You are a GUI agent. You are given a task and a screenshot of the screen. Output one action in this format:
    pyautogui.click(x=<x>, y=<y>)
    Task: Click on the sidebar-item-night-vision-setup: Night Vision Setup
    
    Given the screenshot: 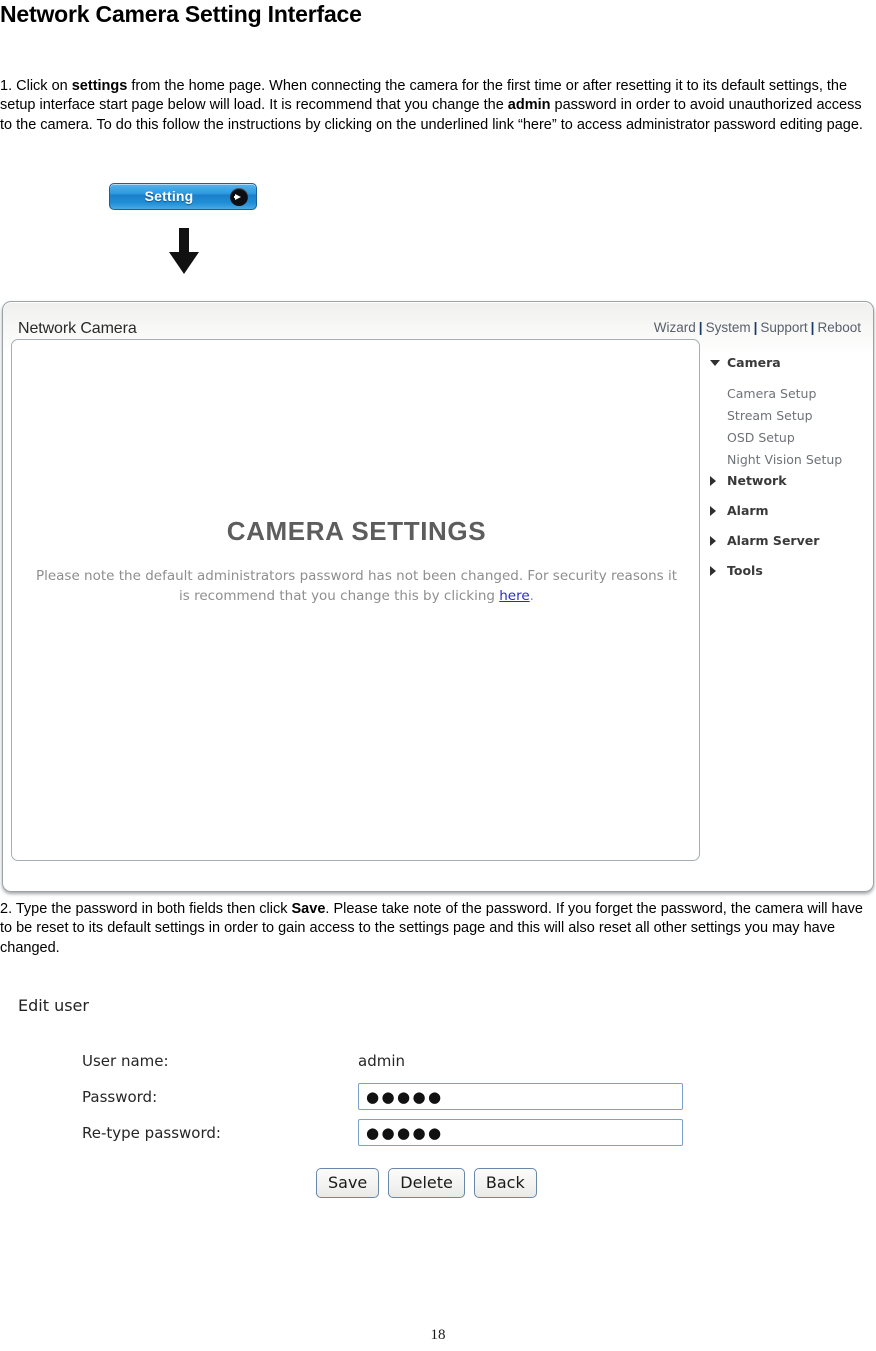 What is the action you would take?
    pyautogui.click(x=786, y=463)
    